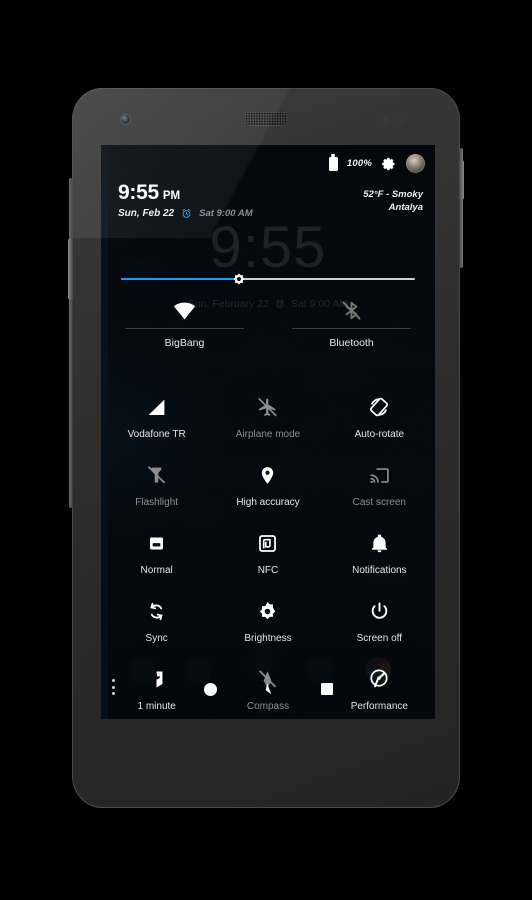  I want to click on tile-brightness: Brightness, so click(267, 626).